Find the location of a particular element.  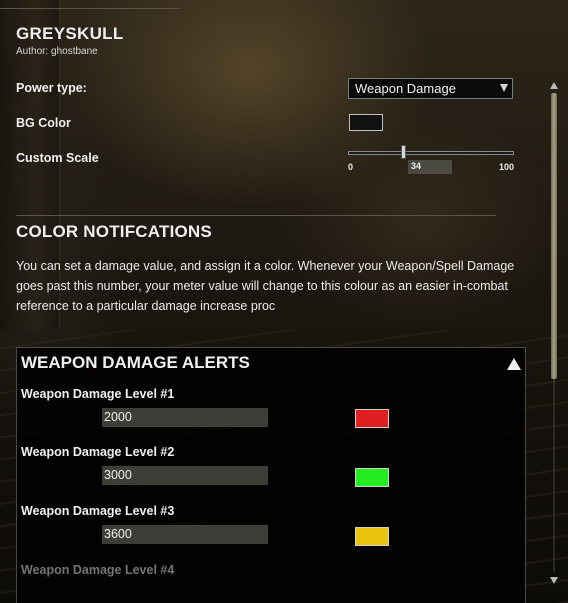

custom-scale-slider-handle is located at coordinates (404, 152).